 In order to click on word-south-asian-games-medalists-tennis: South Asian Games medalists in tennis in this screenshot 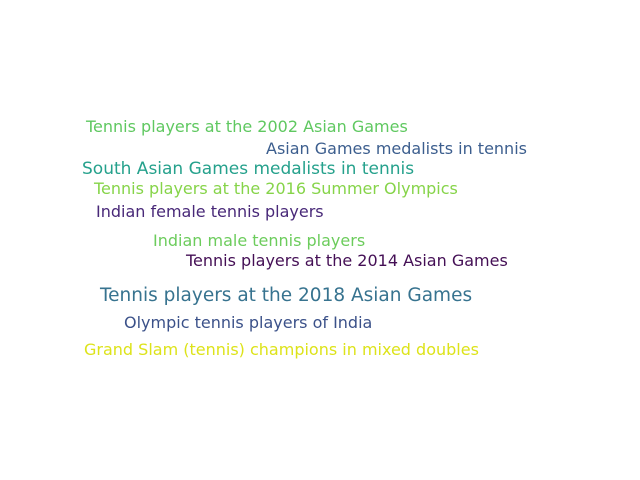, I will do `click(248, 169)`.